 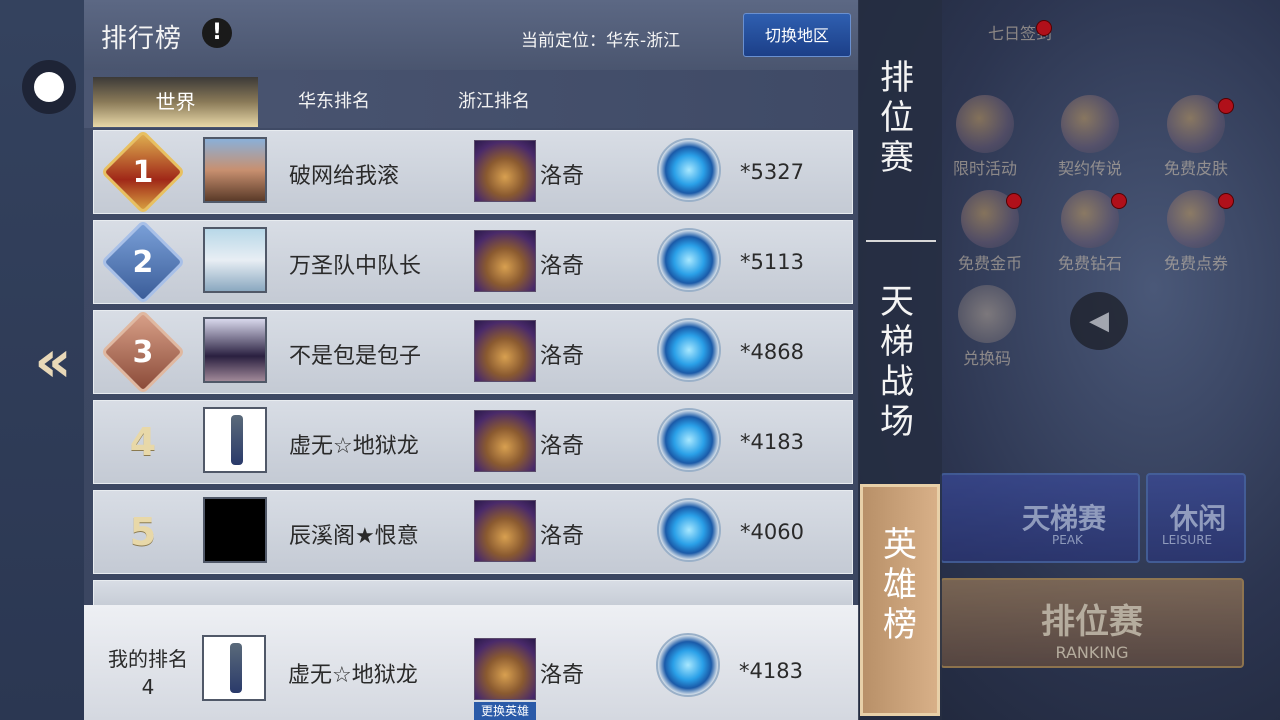 What do you see at coordinates (143, 442) in the screenshot?
I see `rank-number: 4` at bounding box center [143, 442].